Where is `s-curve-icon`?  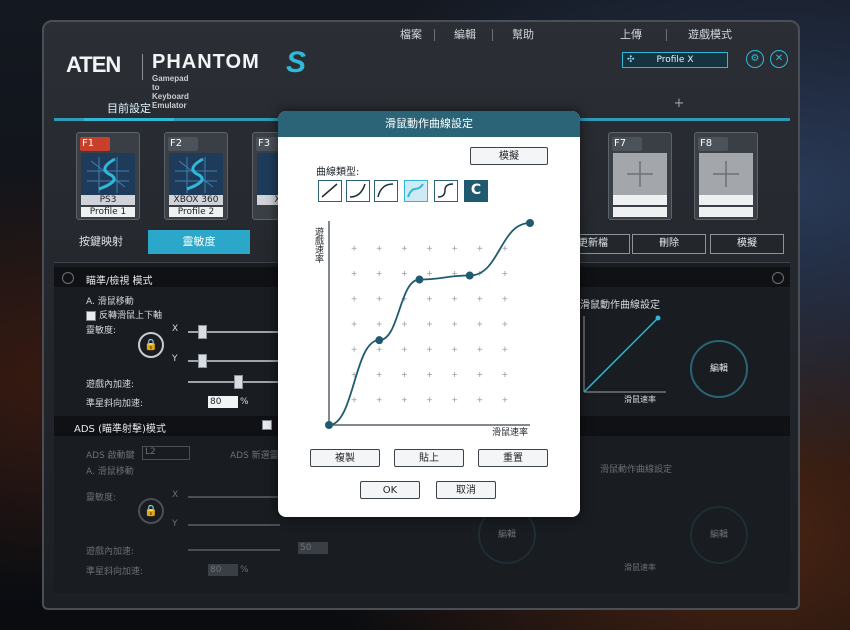
s-curve-icon is located at coordinates (415, 190).